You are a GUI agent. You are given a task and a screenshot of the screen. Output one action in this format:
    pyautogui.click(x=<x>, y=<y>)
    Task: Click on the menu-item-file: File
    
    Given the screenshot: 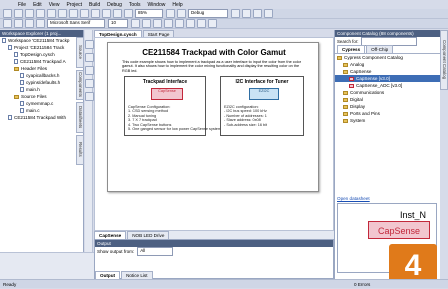 What is the action you would take?
    pyautogui.click(x=22, y=5)
    